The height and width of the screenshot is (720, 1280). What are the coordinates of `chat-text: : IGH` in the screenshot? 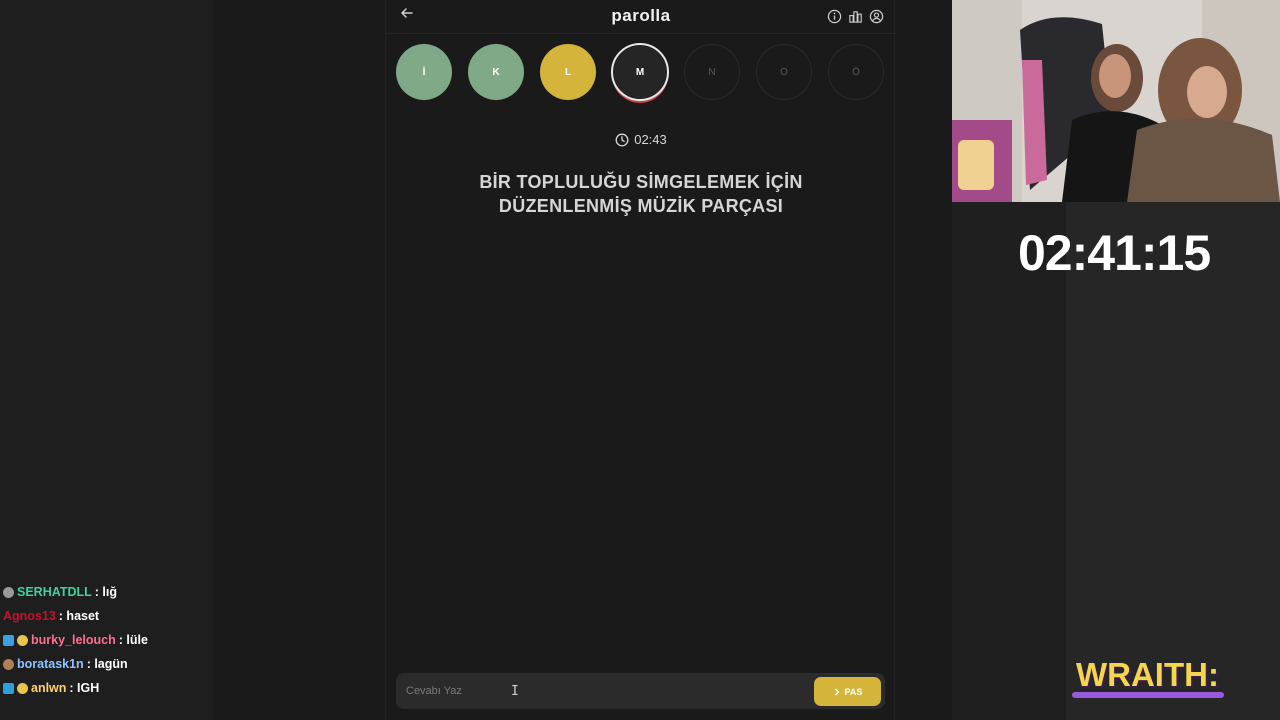 It's located at (84, 688).